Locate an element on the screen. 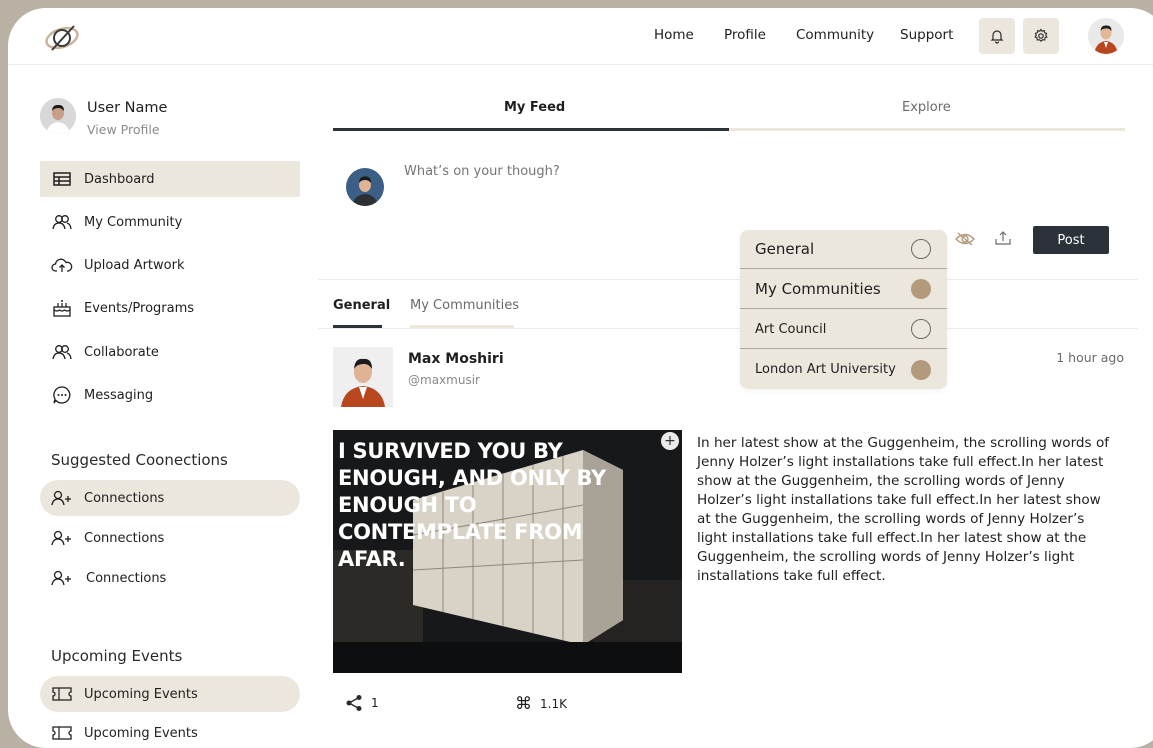  nav-community: Community is located at coordinates (835, 35).